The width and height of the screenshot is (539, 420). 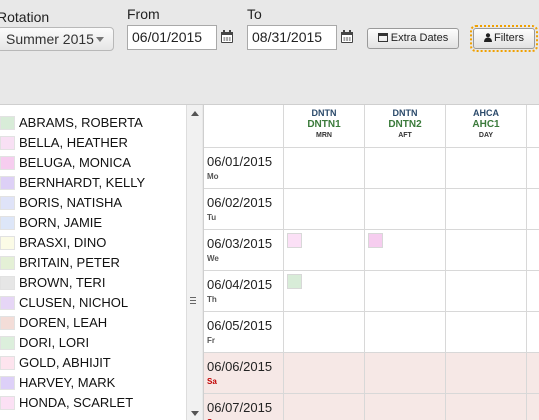 What do you see at coordinates (25, 17) in the screenshot?
I see `rotation-label: Rotation` at bounding box center [25, 17].